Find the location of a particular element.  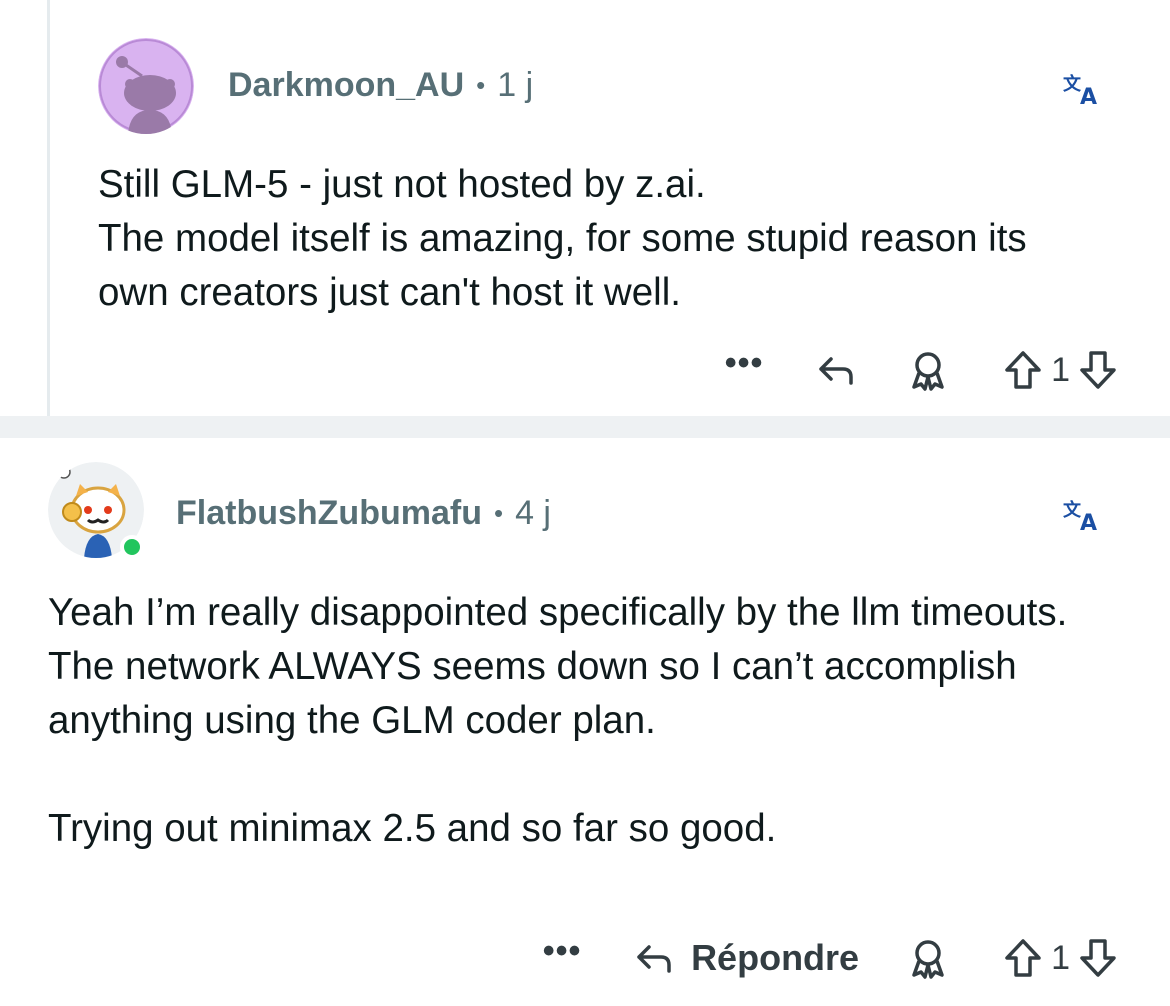

comment-actions: ••• 1 is located at coordinates (919, 370).